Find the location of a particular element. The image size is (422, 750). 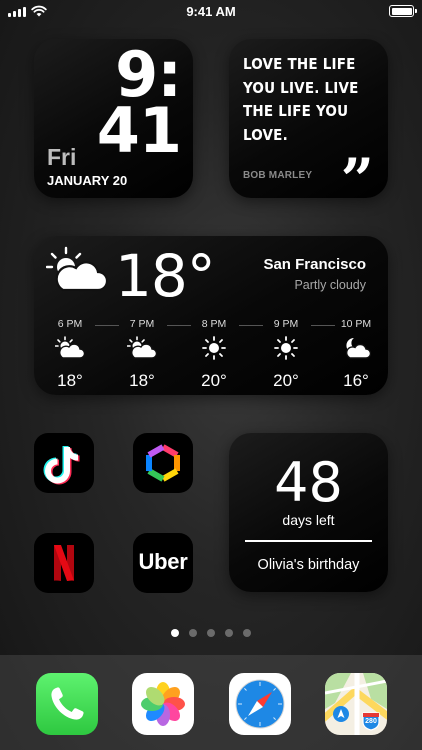

hourly-forecast-item: 8 PM 20° is located at coordinates (214, 354).